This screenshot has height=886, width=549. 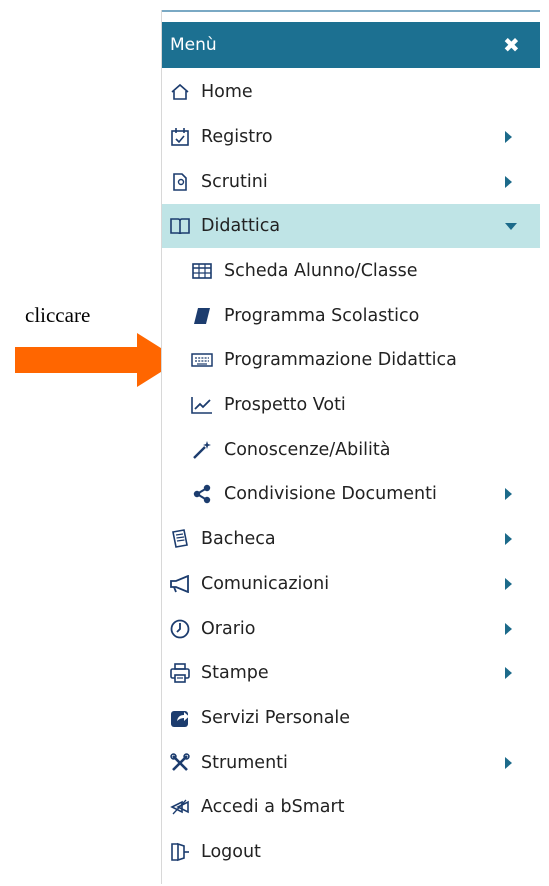 What do you see at coordinates (180, 182) in the screenshot?
I see `scrutini-icon` at bounding box center [180, 182].